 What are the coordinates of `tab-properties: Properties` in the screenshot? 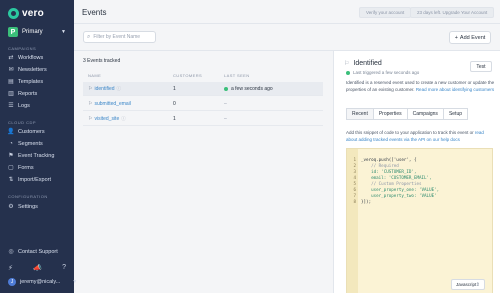 It's located at (389, 114).